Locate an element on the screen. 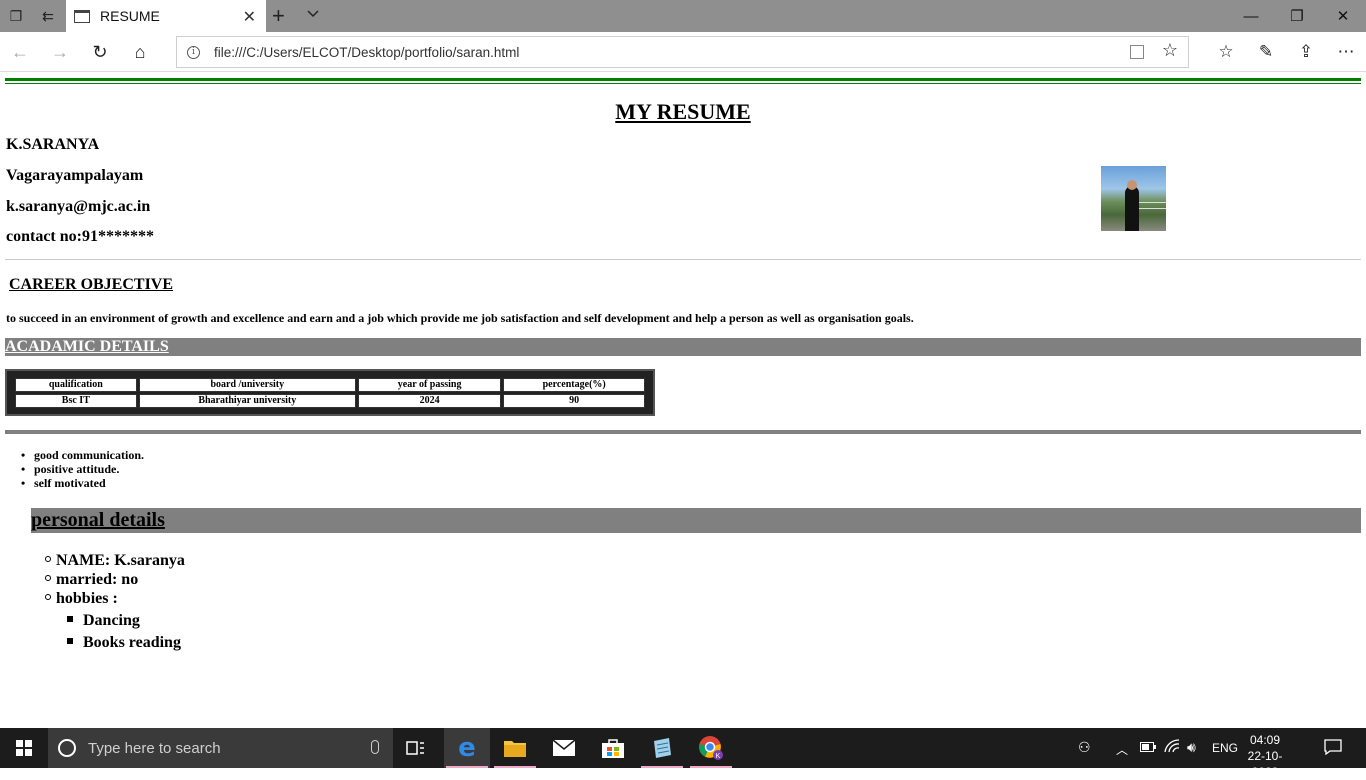  people-icon: ⚇ is located at coordinates (1084, 747).